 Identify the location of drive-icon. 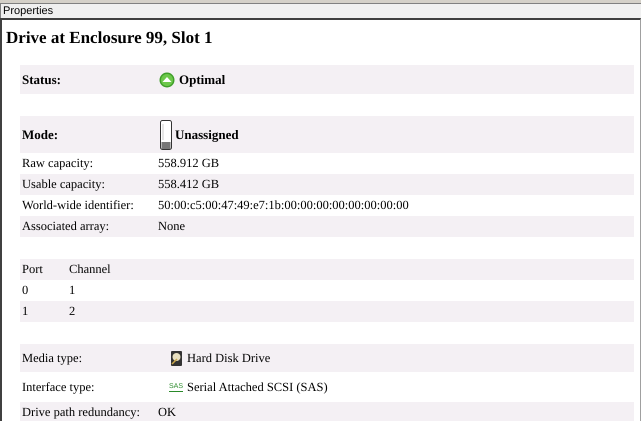
(166, 135).